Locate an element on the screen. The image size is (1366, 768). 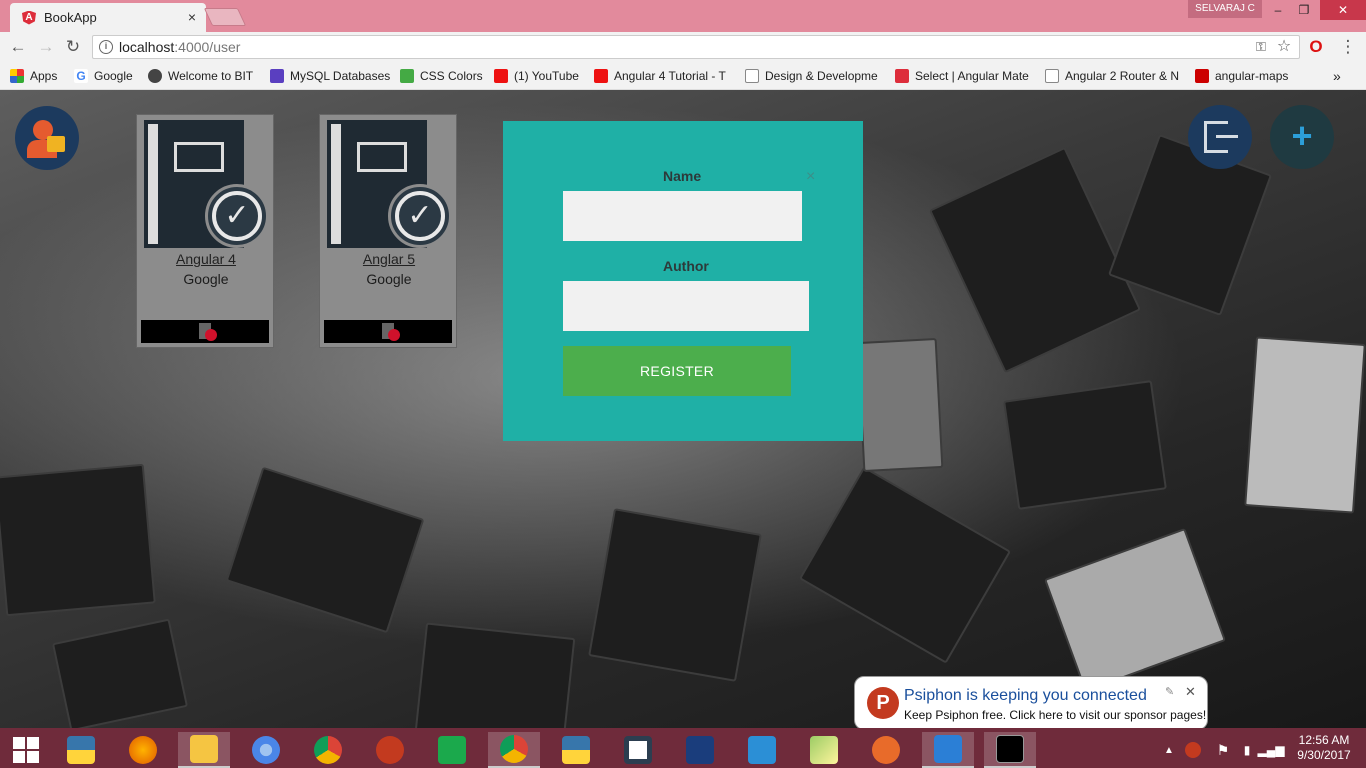
browser-toolbar: ← → ↻ localhost:4000/user i ⚿ ☆ O ⋮ is located at coordinates (683, 47).